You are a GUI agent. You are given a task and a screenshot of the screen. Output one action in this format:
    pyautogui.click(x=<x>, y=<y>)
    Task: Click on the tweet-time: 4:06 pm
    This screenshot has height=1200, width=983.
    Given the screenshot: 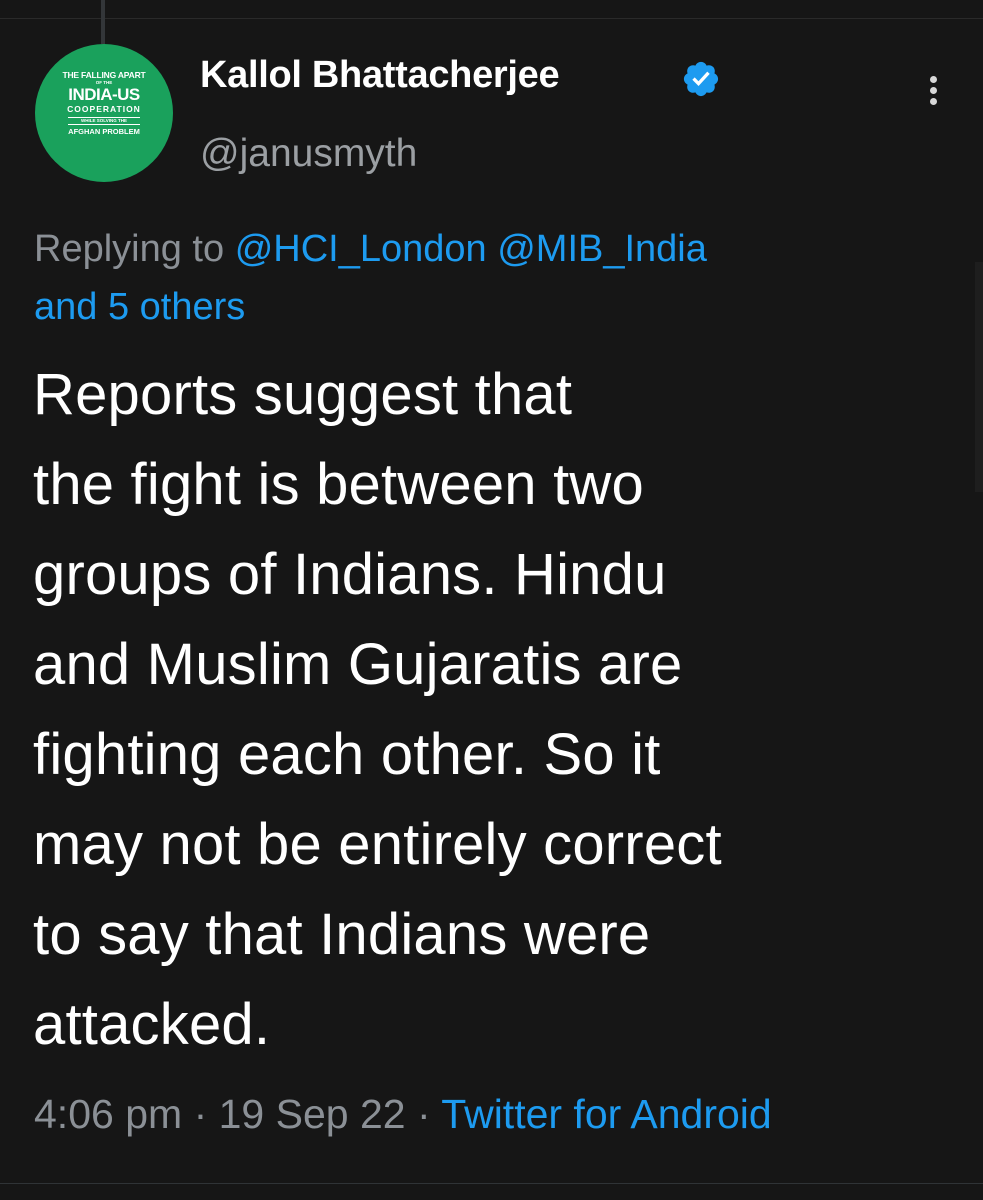 What is the action you would take?
    pyautogui.click(x=108, y=1114)
    